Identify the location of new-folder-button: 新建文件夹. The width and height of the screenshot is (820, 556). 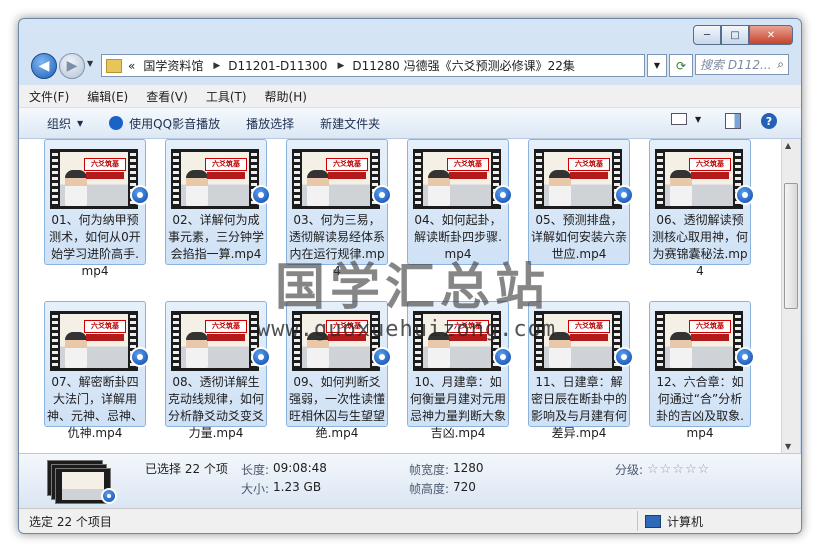
(350, 123).